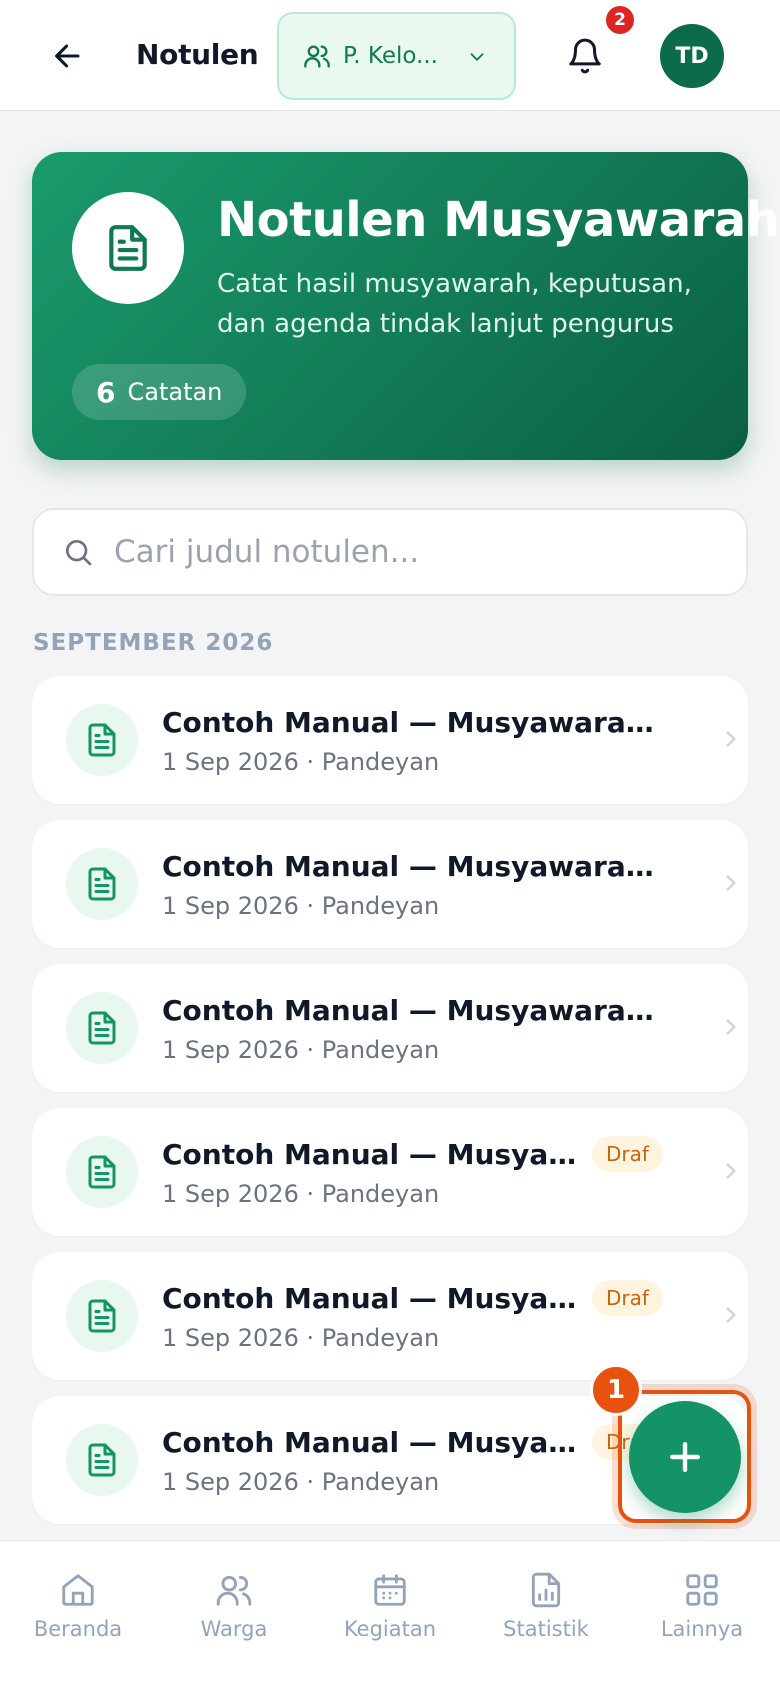 Image resolution: width=780 pixels, height=1688 pixels. What do you see at coordinates (79, 553) in the screenshot?
I see `search-icon` at bounding box center [79, 553].